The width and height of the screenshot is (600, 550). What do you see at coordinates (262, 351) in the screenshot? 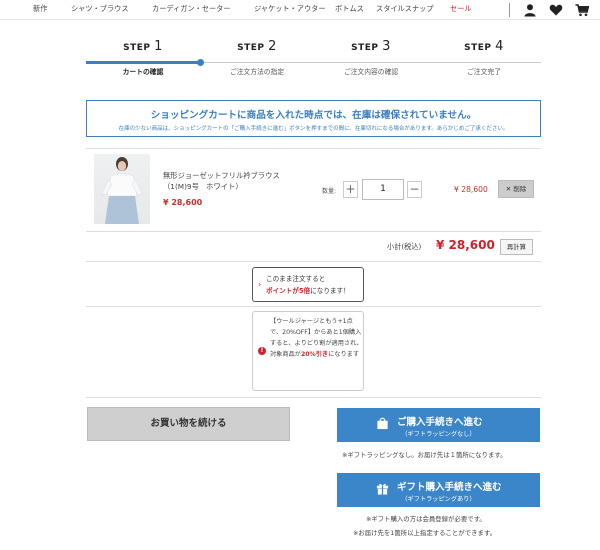
I see `alert-icon: !` at bounding box center [262, 351].